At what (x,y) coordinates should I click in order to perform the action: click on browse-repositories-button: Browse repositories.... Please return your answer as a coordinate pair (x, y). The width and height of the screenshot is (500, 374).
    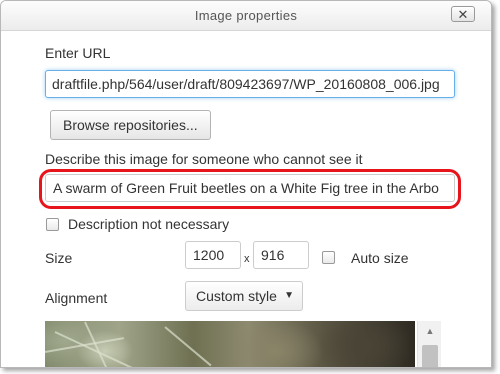
    Looking at the image, I should click on (130, 125).